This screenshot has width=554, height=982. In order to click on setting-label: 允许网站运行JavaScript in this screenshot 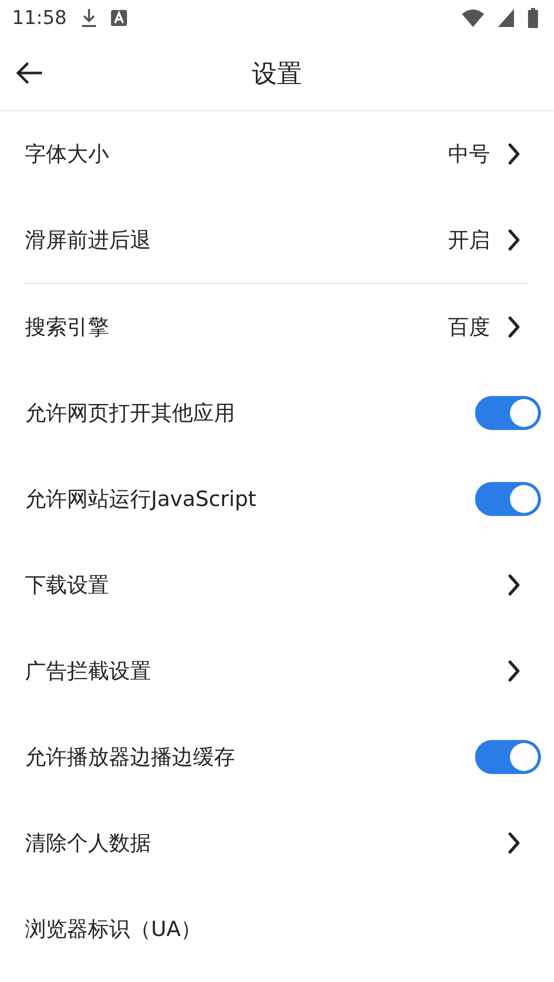, I will do `click(141, 499)`.